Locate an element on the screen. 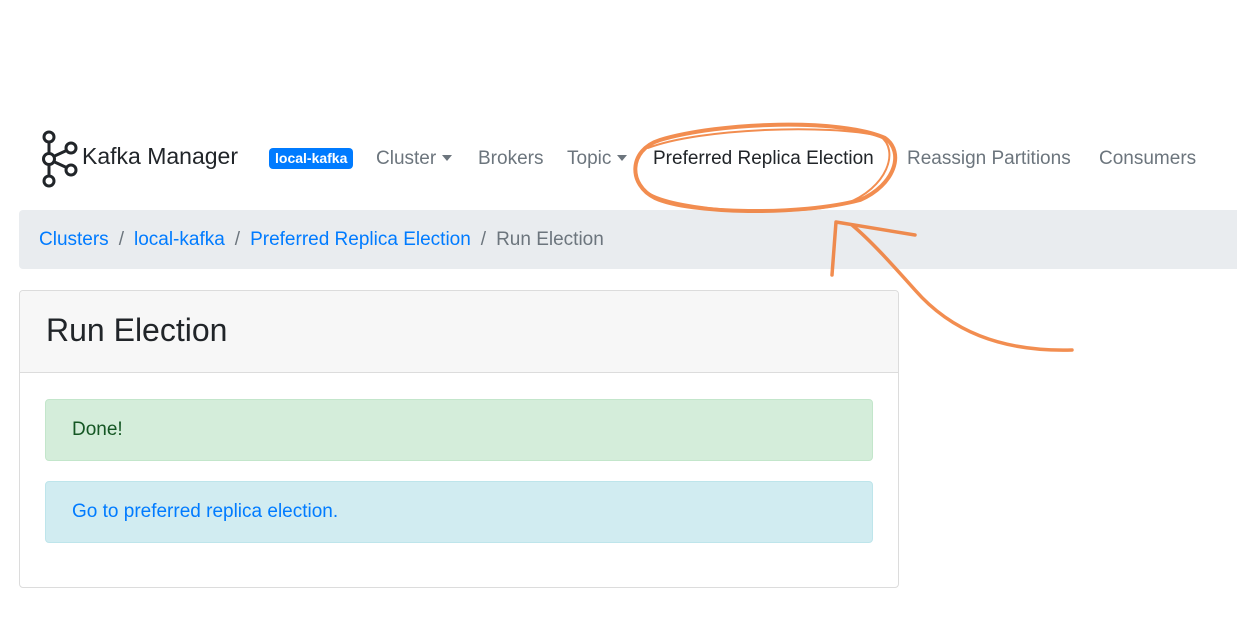  brand: Kafka Manager is located at coordinates (139, 159).